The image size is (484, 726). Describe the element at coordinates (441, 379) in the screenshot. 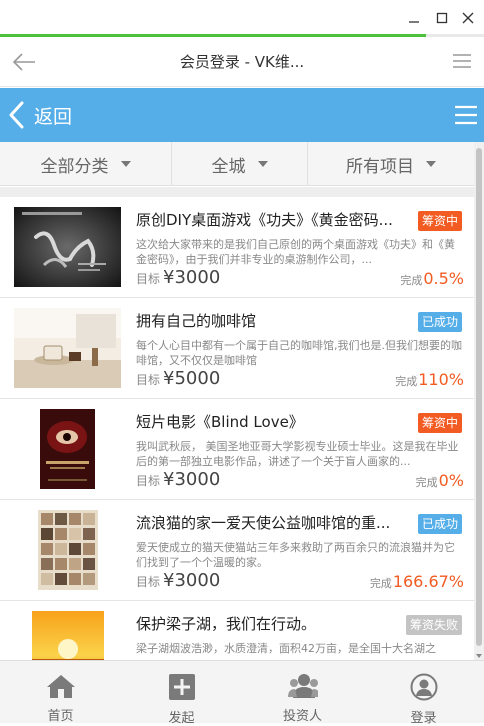

I see `done-percent: 110%` at that location.